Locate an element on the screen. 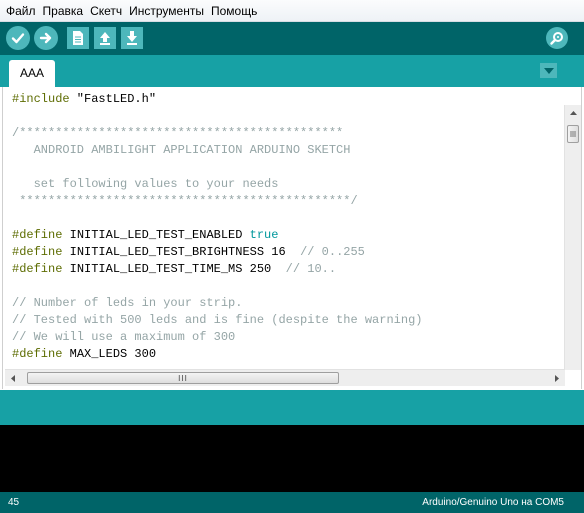  status-bar: 45 Arduino/Genuino Uno на COM5 is located at coordinates (292, 502).